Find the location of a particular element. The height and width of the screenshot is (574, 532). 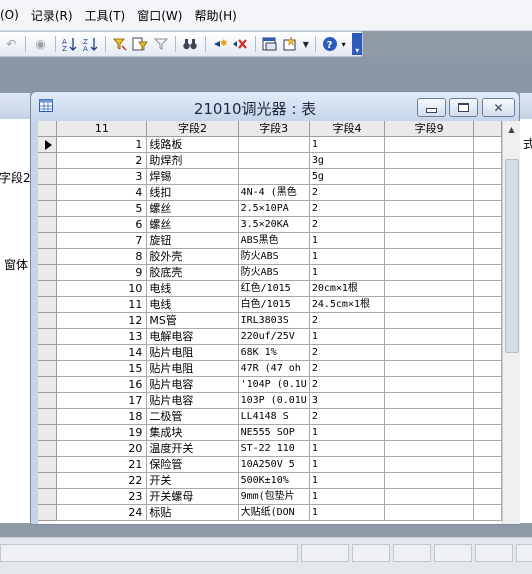

toolbar-options-button: ▾ is located at coordinates (357, 44).